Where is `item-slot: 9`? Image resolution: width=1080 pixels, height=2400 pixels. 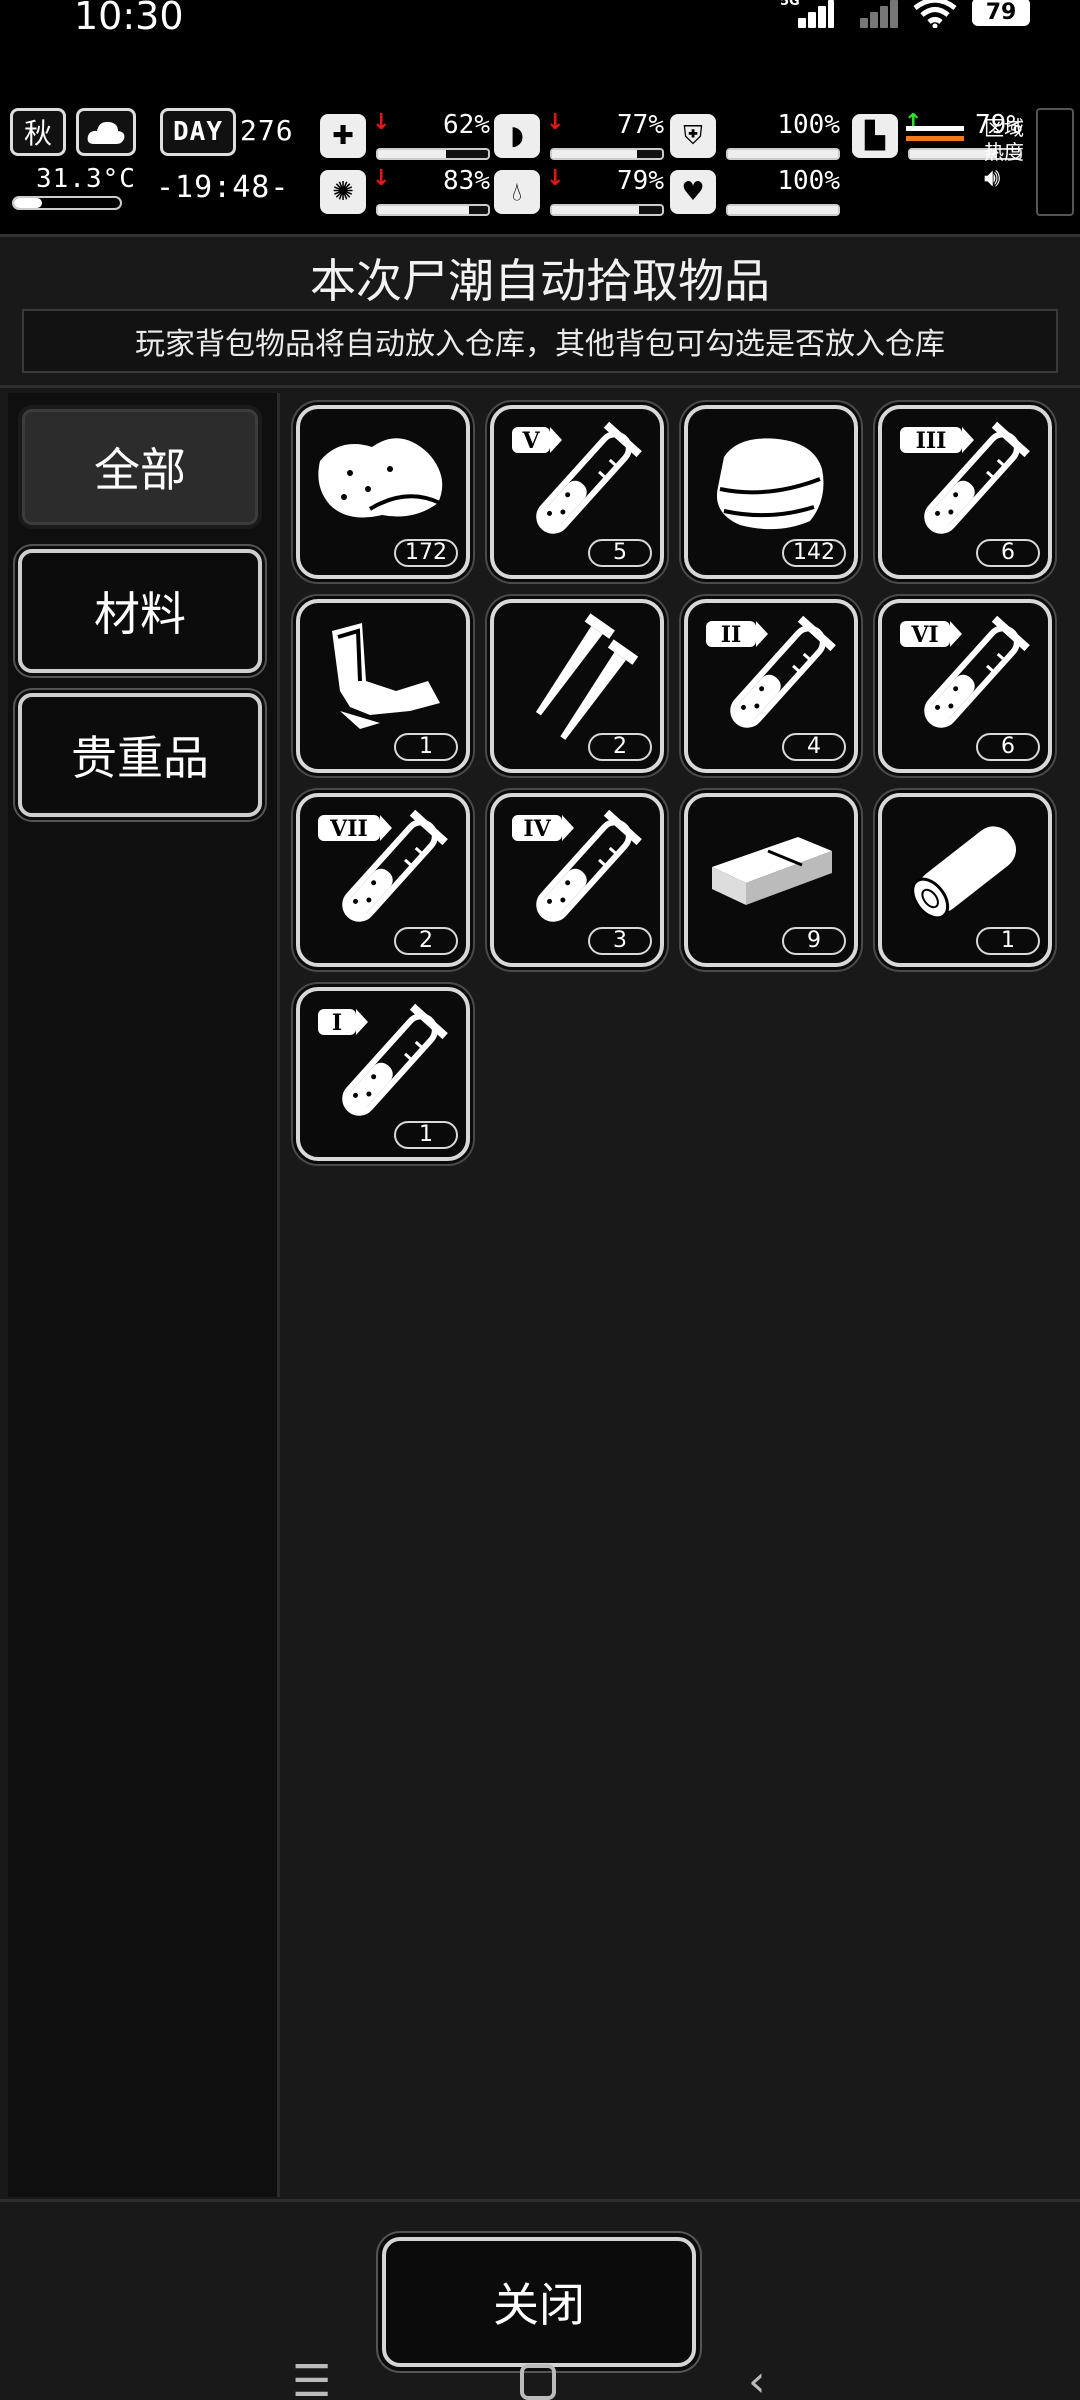 item-slot: 9 is located at coordinates (771, 880).